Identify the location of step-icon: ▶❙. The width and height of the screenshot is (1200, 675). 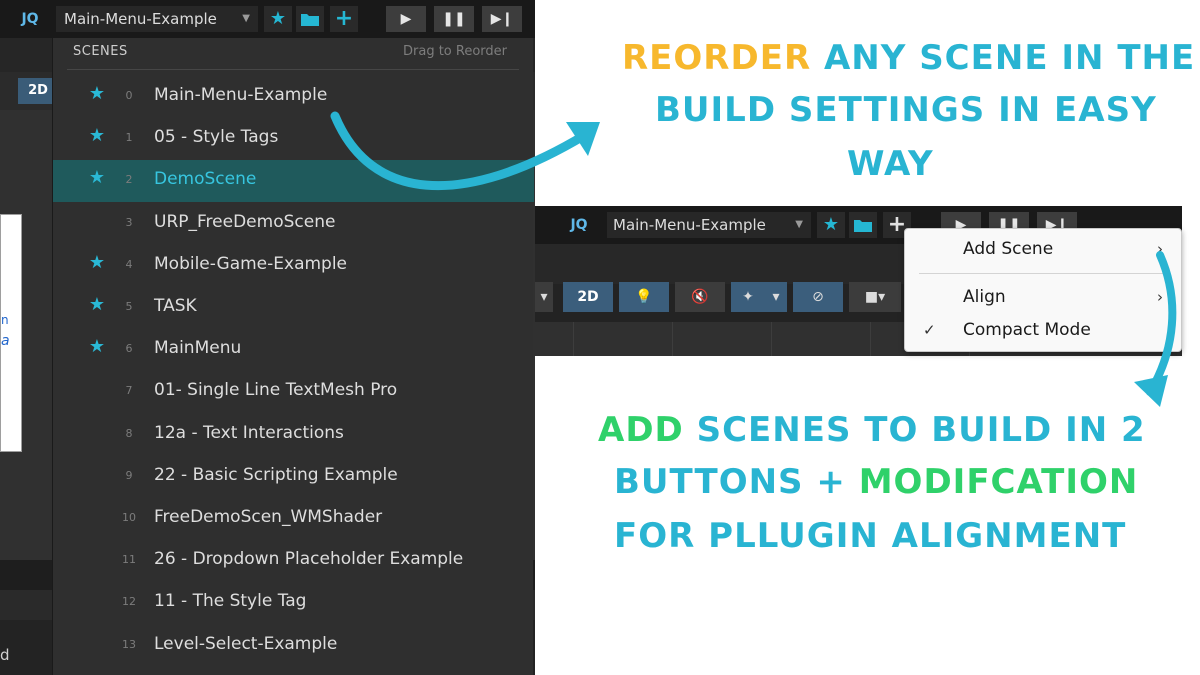
(502, 19).